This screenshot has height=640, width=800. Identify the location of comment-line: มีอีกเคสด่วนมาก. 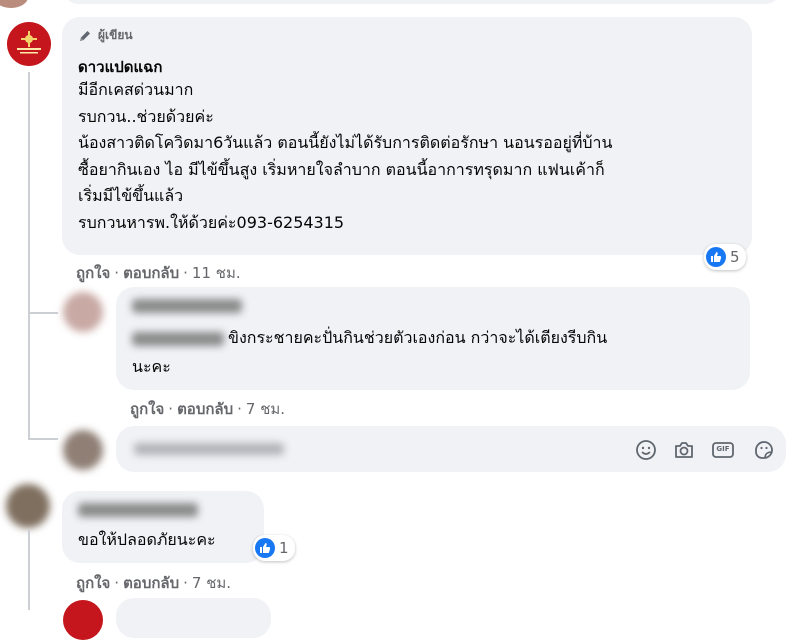
(136, 89).